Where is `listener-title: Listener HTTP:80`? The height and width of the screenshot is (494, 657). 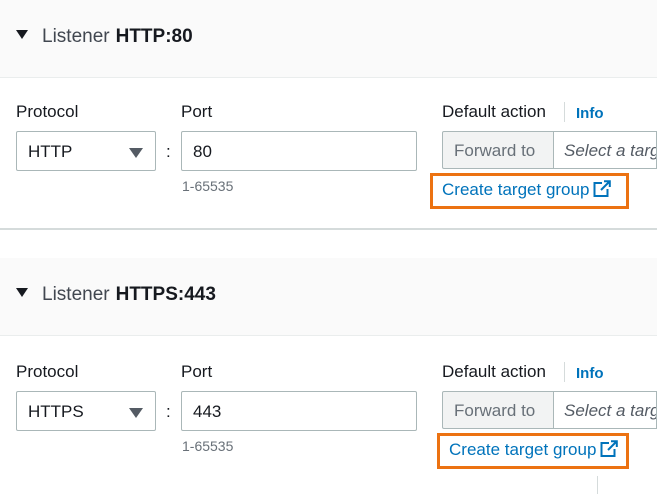 listener-title: Listener HTTP:80 is located at coordinates (117, 37).